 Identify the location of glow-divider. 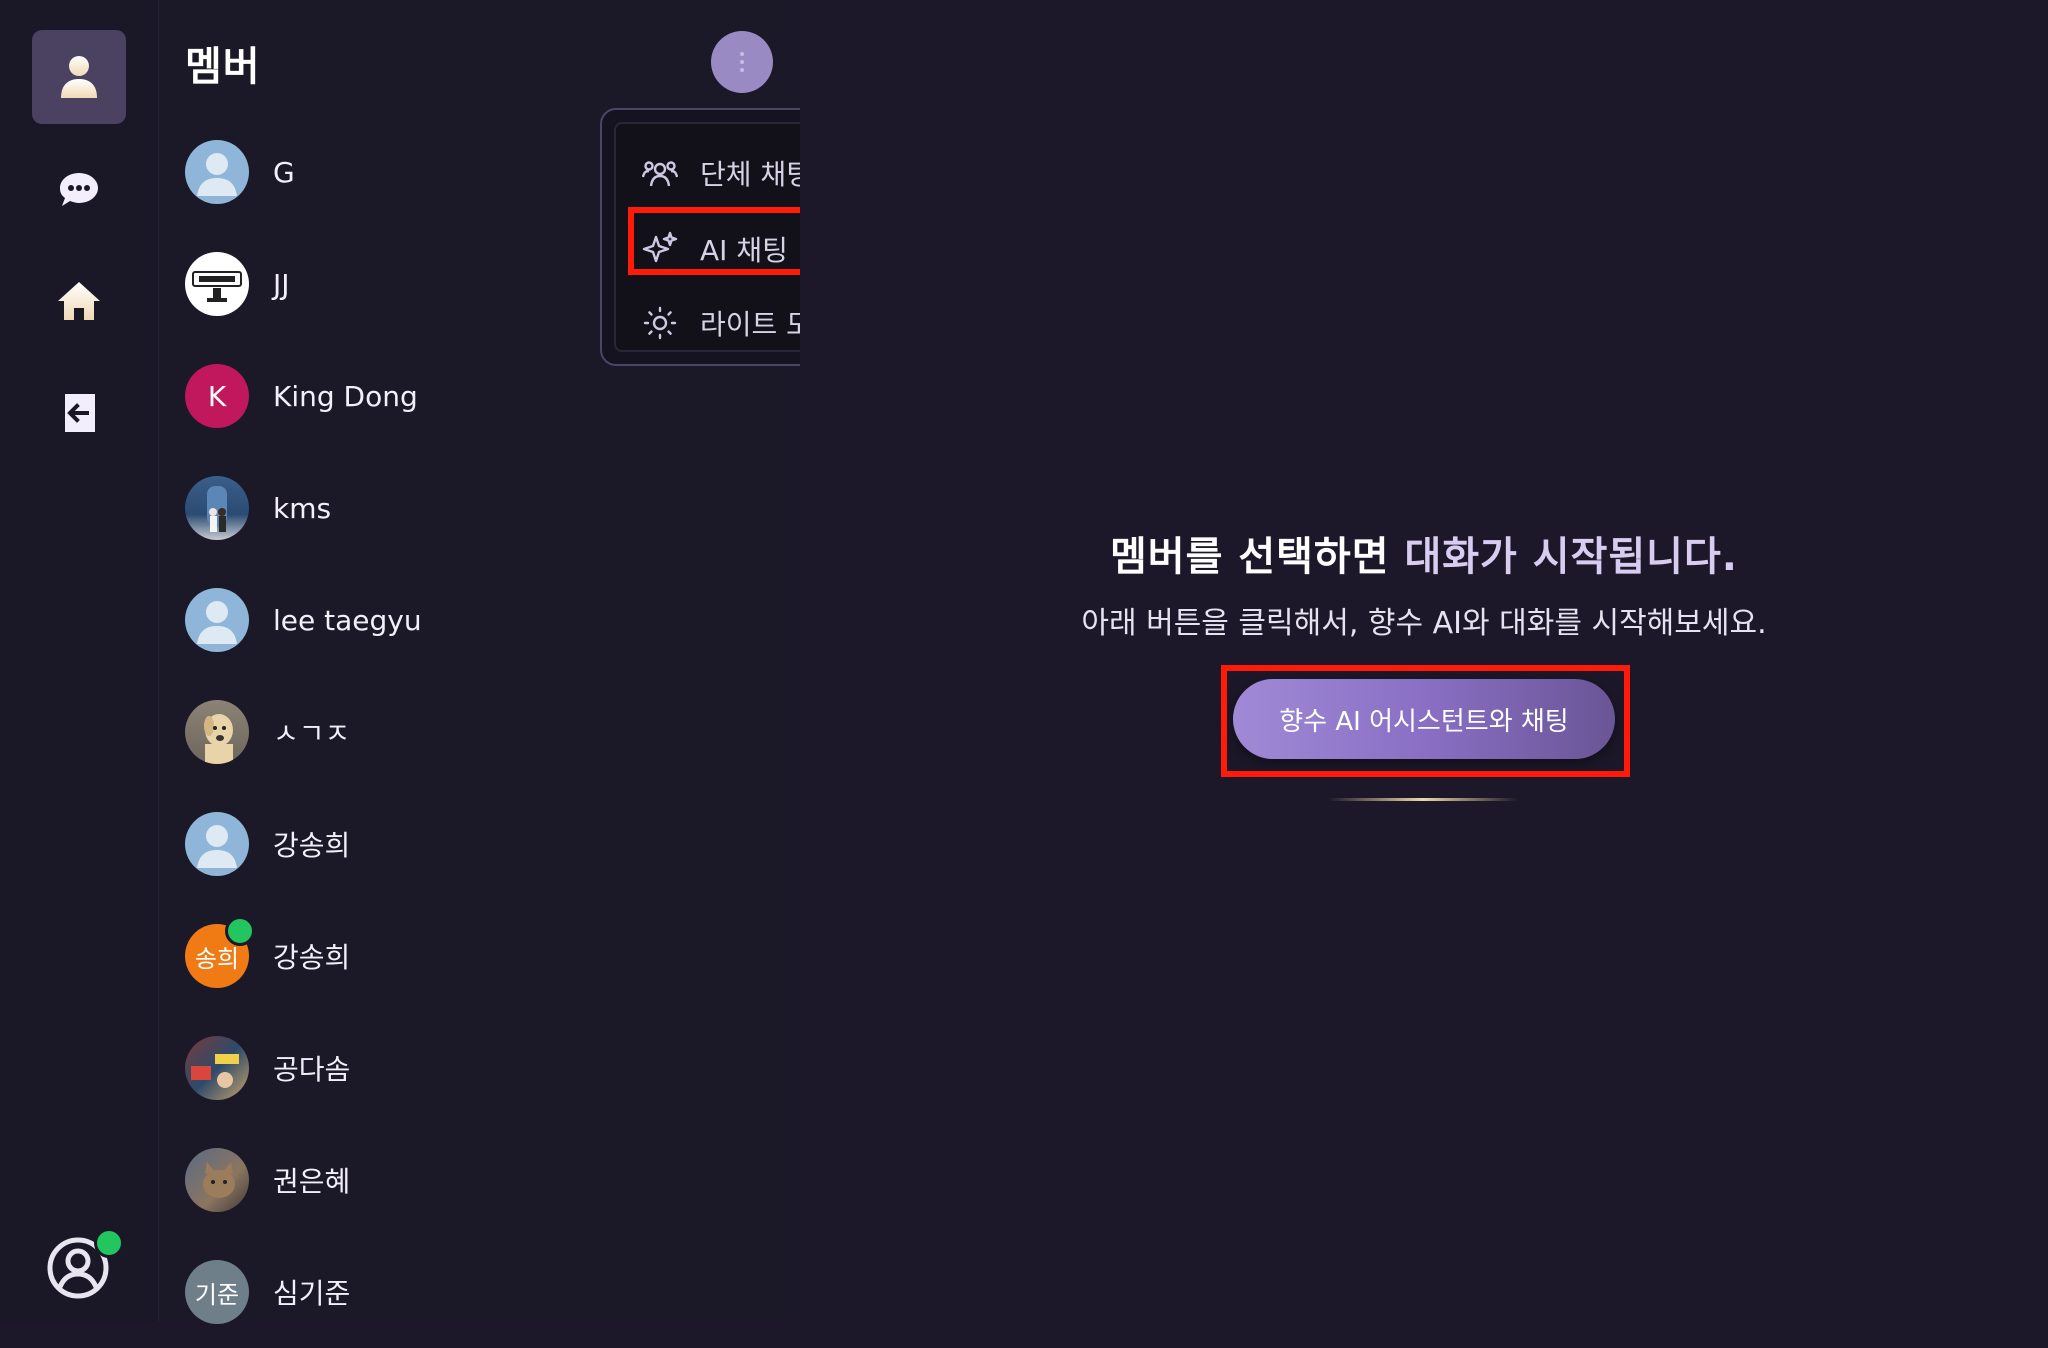
(1423, 799).